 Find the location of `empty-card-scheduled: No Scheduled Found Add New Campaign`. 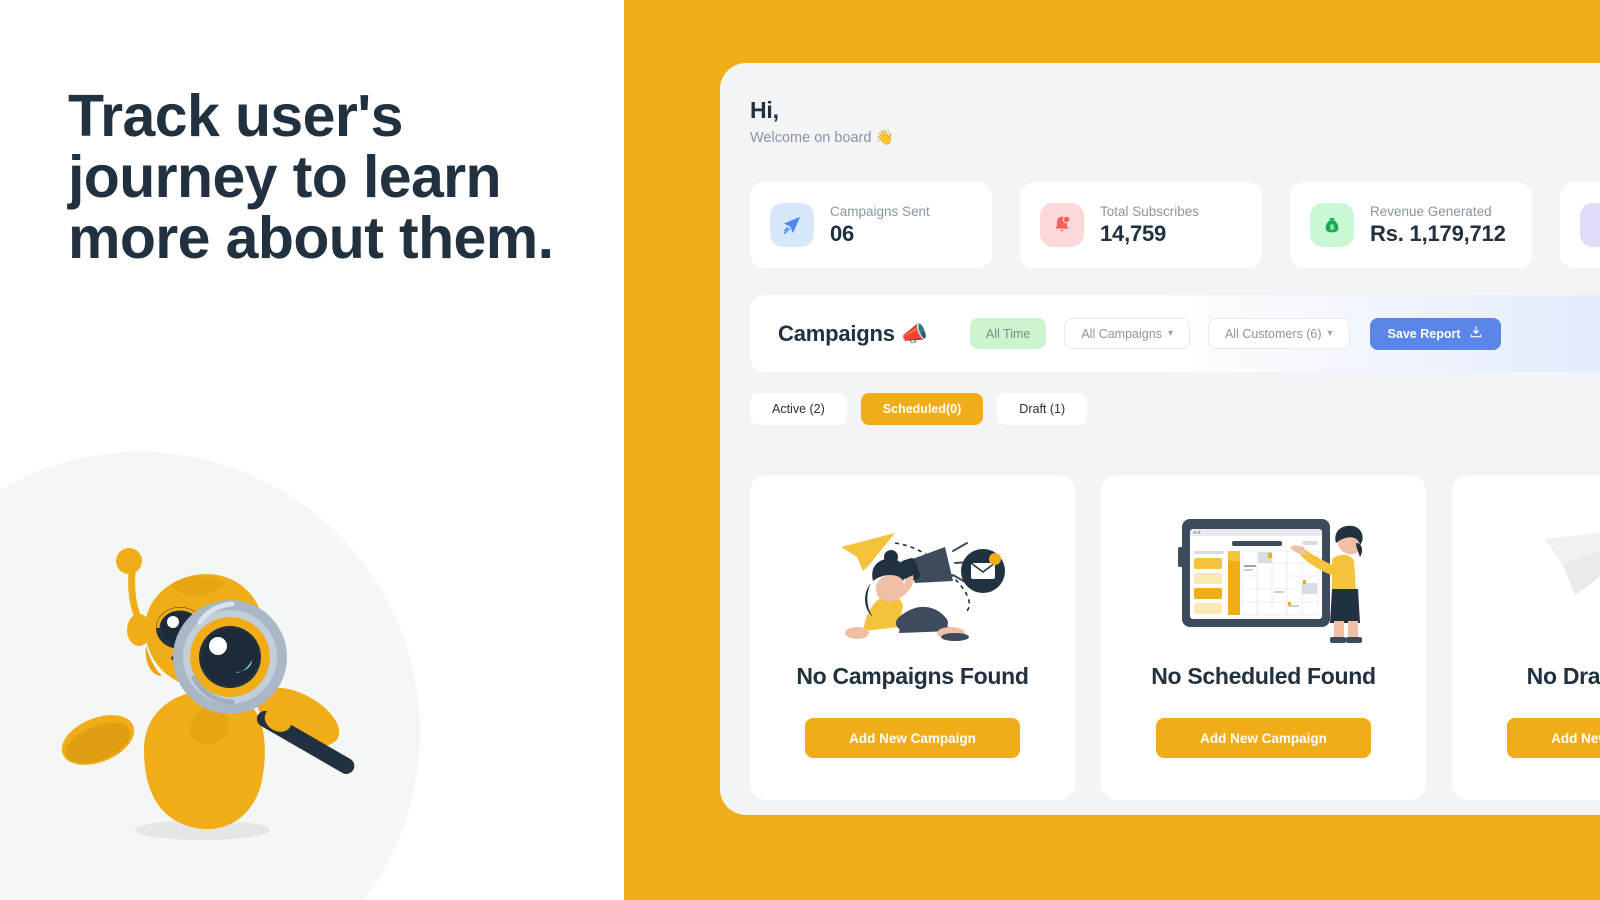

empty-card-scheduled: No Scheduled Found Add New Campaign is located at coordinates (1263, 637).